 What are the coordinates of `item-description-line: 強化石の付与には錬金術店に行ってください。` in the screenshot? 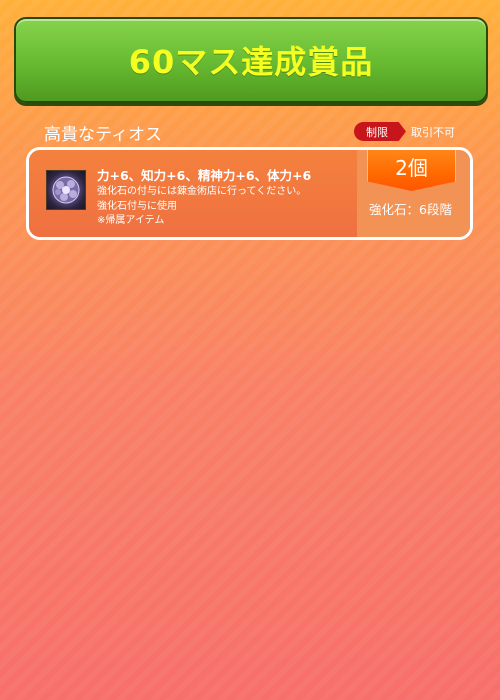 It's located at (202, 191).